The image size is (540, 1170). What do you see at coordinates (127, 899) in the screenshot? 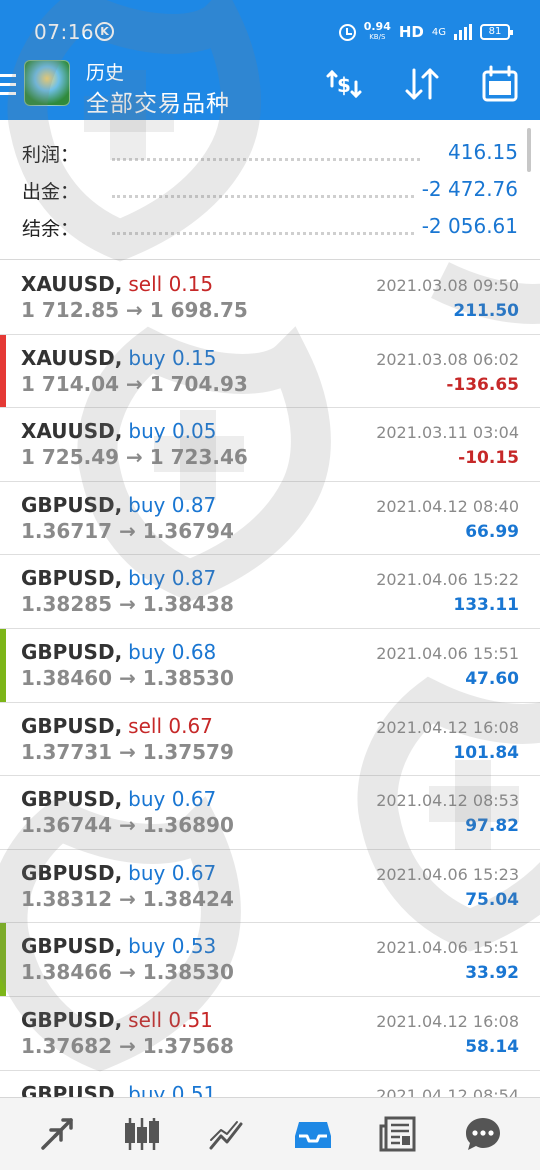
I see `trade-prices: 1.38312 → 1.38424` at bounding box center [127, 899].